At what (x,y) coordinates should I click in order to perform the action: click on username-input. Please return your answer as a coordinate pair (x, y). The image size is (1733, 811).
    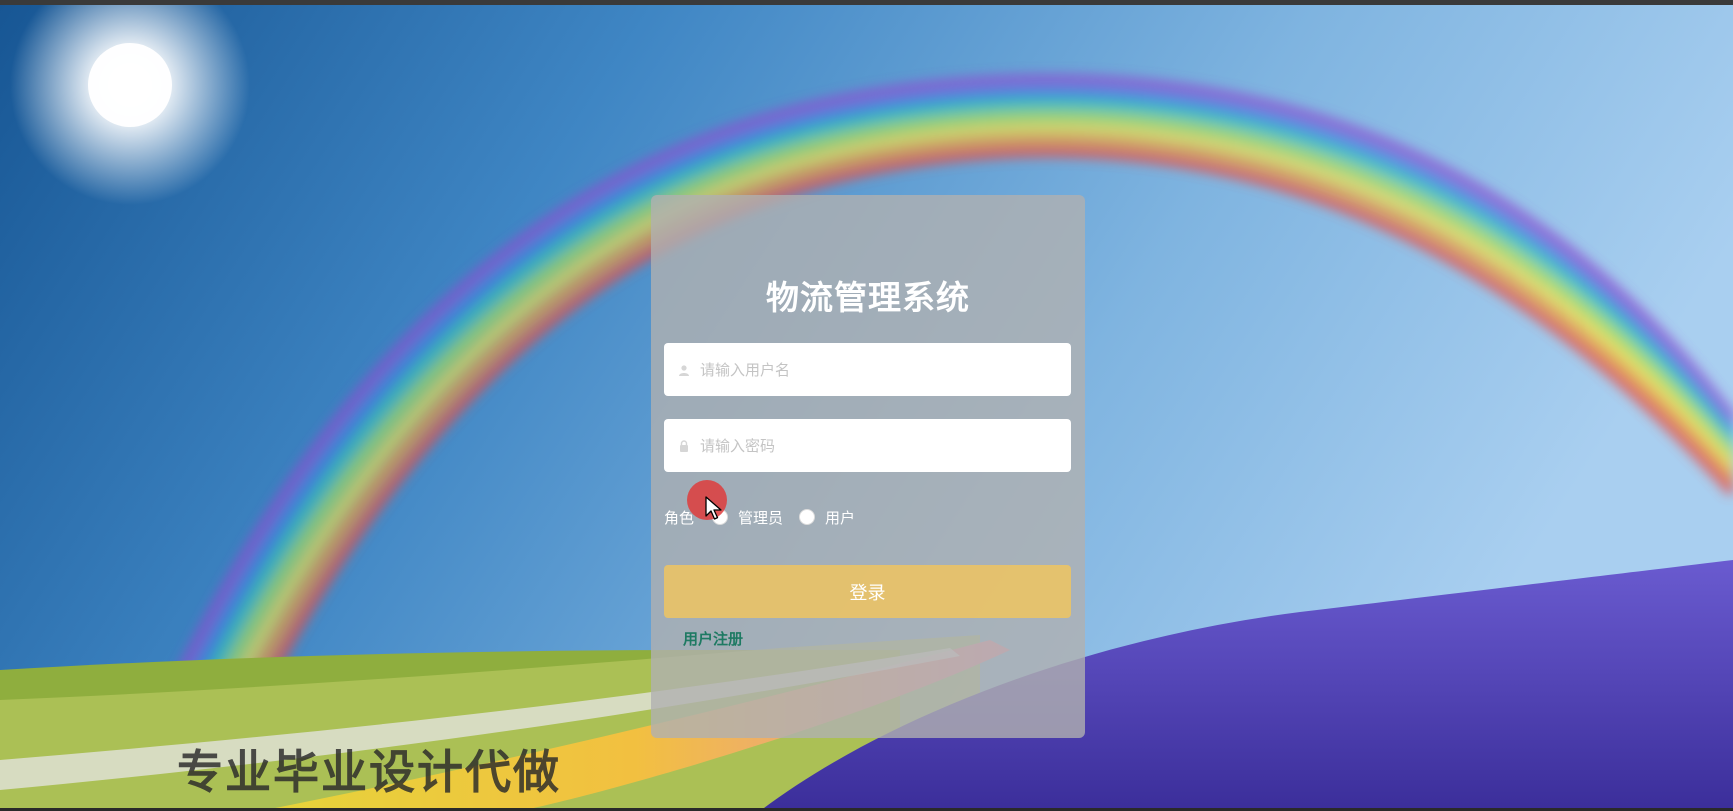
    Looking at the image, I should click on (880, 369).